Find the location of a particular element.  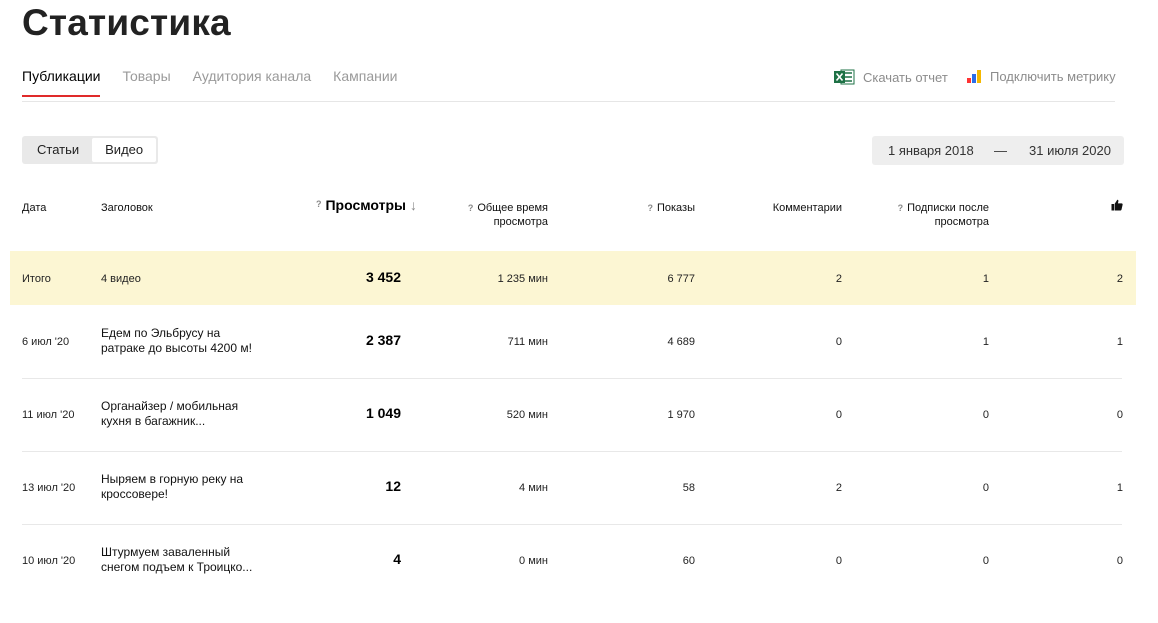

row-views: 12 is located at coordinates (393, 486).